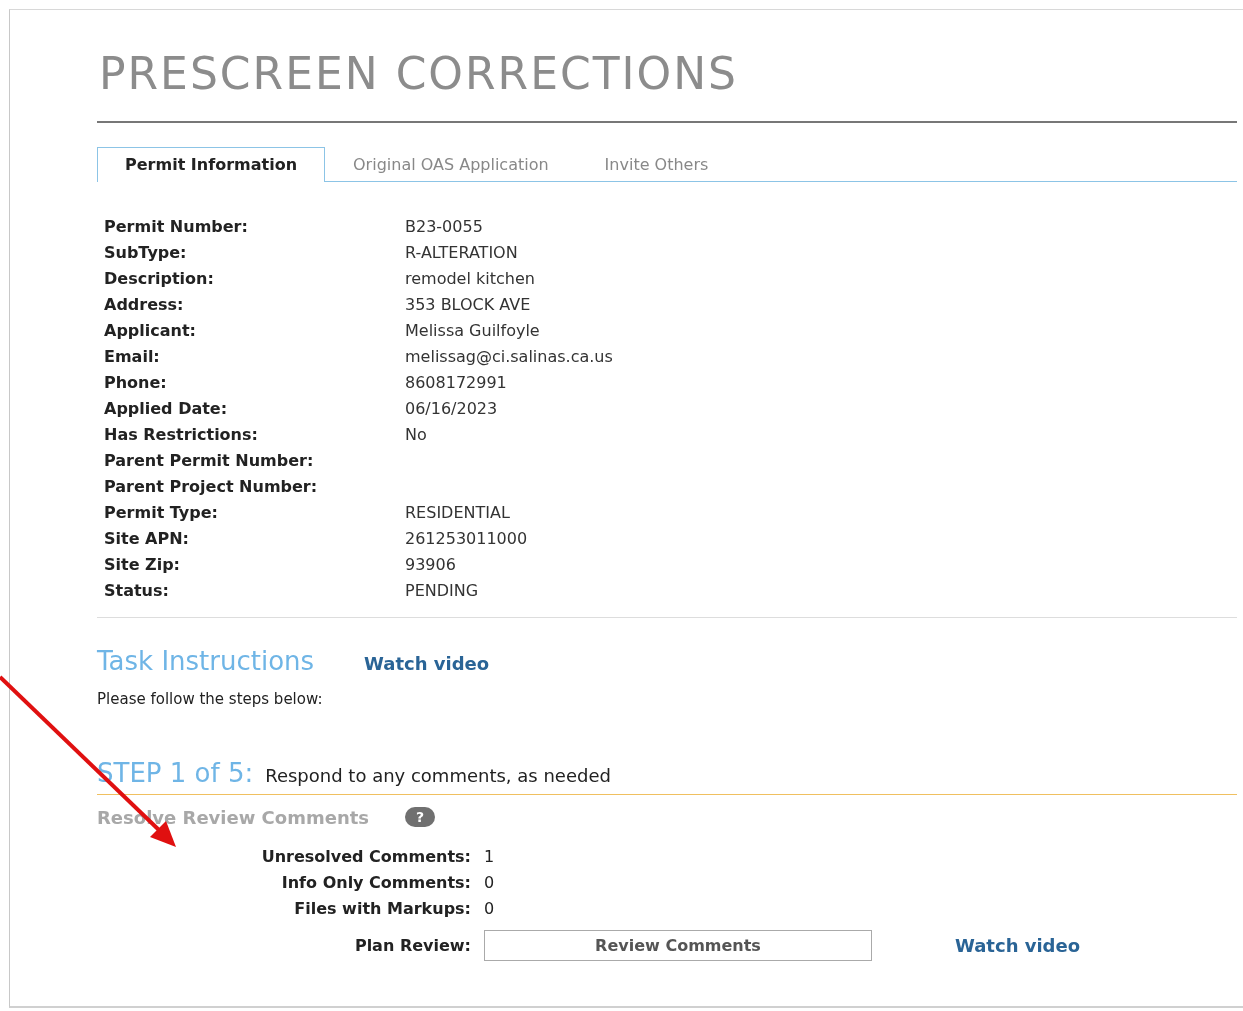 This screenshot has width=1243, height=1011. Describe the element at coordinates (412, 945) in the screenshot. I see `plan-review-label: Plan Review:` at that location.